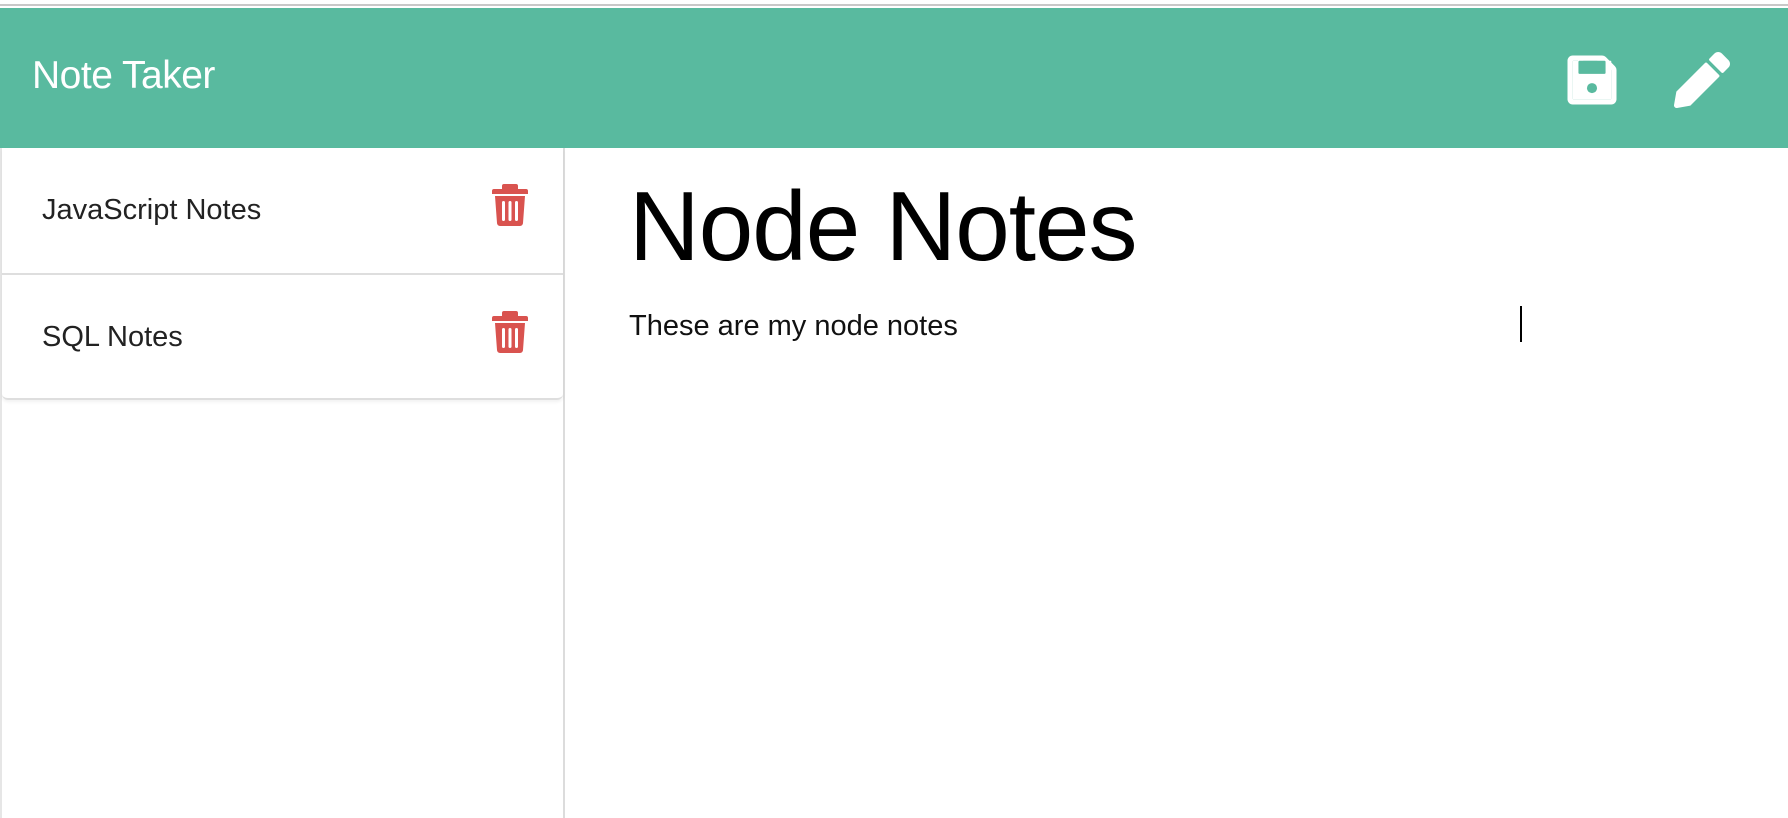  What do you see at coordinates (894, 3) in the screenshot?
I see `window-top-border` at bounding box center [894, 3].